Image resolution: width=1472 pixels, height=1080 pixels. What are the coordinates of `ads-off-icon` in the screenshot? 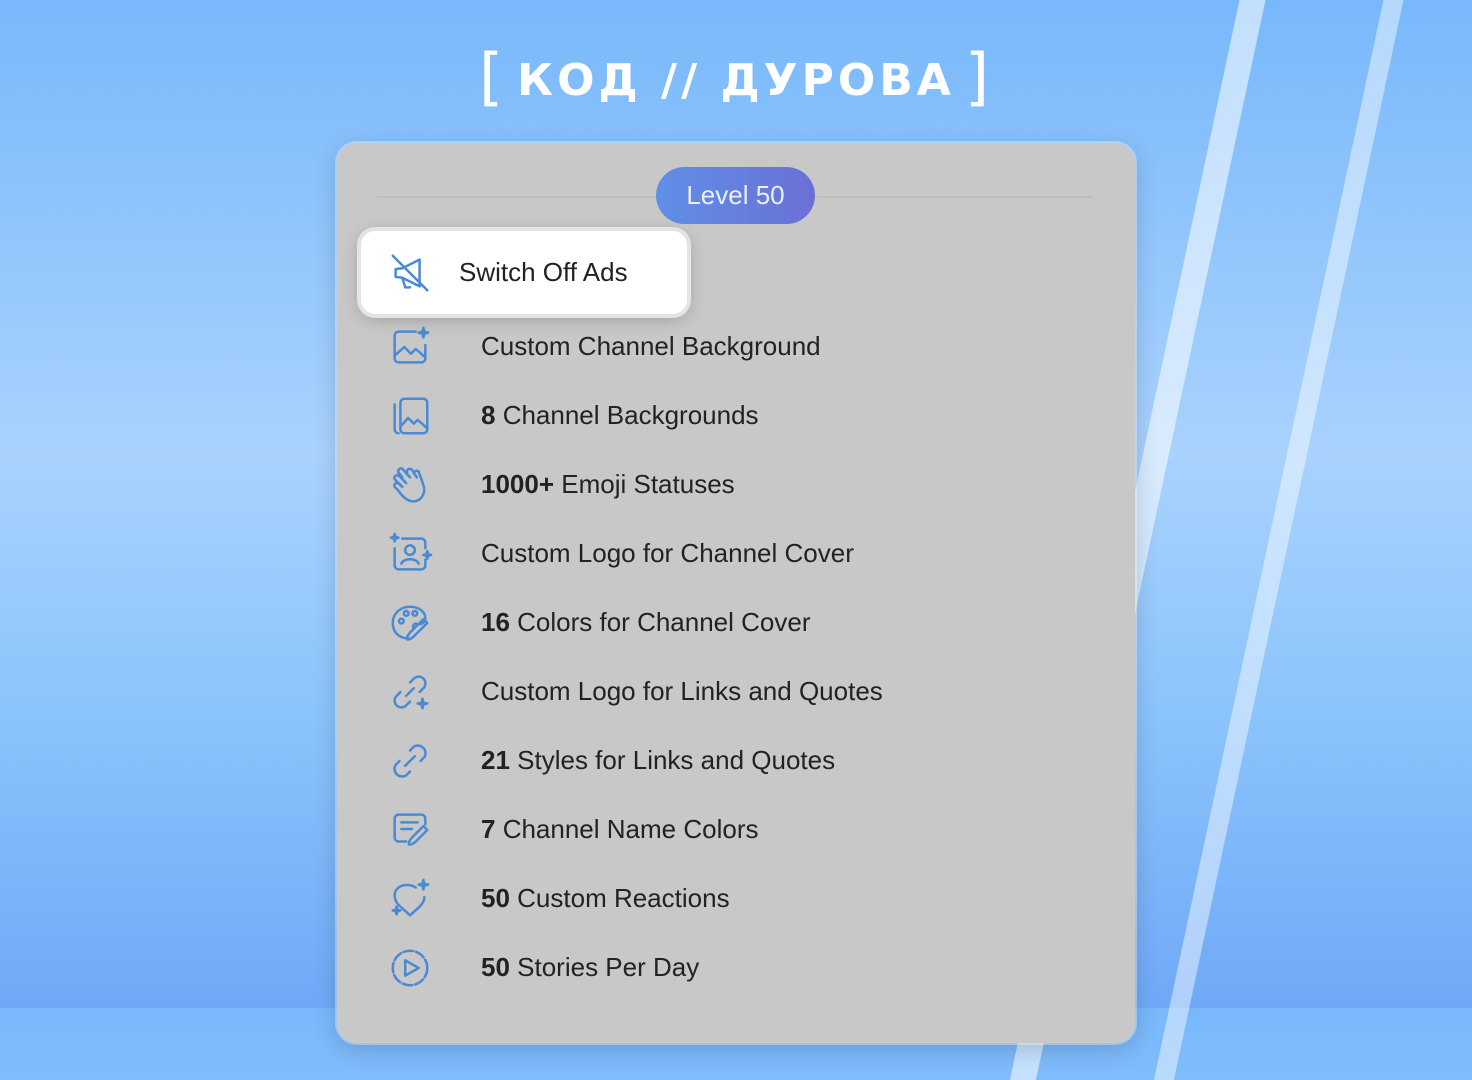 It's located at (410, 273).